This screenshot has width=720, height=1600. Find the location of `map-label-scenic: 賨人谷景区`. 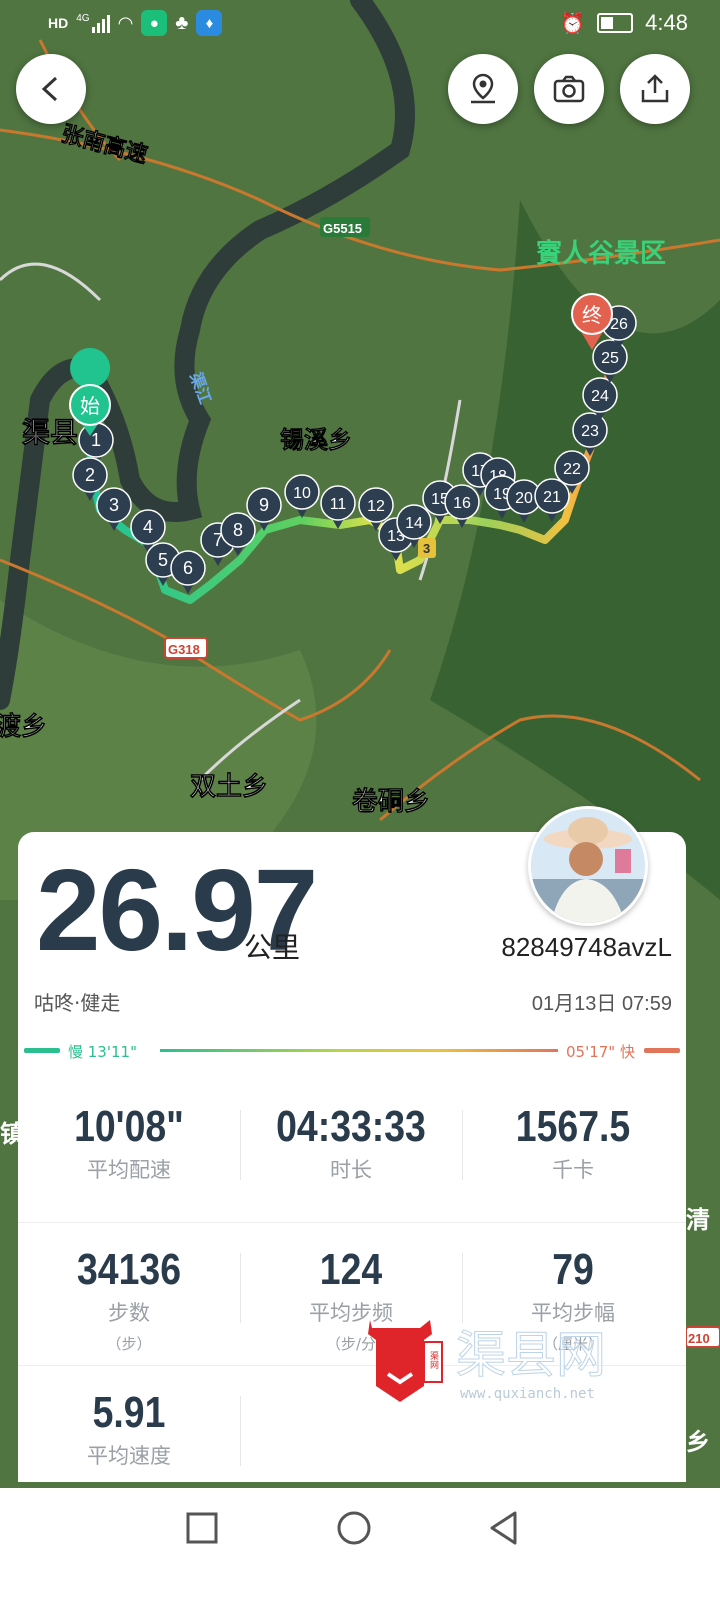

map-label-scenic: 賨人谷景区 is located at coordinates (601, 253).